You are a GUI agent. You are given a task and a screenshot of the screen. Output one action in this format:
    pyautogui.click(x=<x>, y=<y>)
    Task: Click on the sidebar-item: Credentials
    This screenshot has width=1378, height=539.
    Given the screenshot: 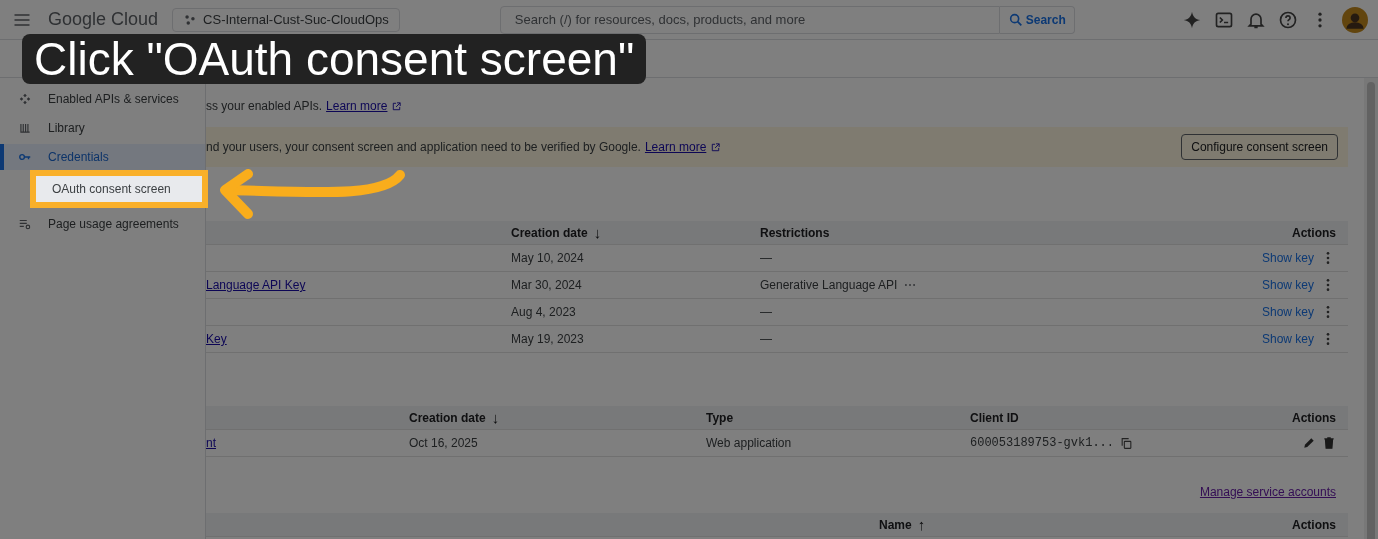 What is the action you would take?
    pyautogui.click(x=102, y=157)
    